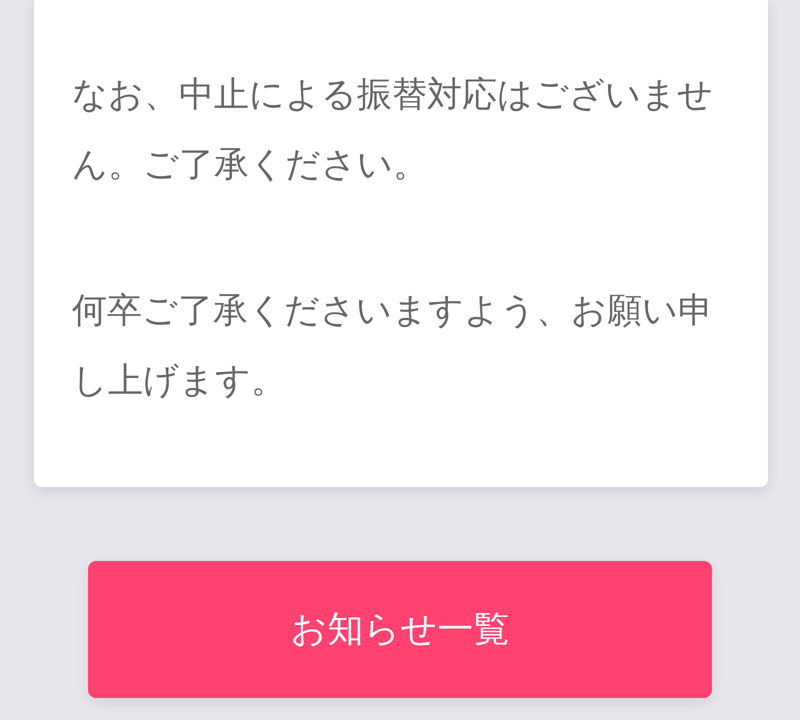 The image size is (800, 720). I want to click on notice-list-button: お知らせ一覧, so click(400, 629).